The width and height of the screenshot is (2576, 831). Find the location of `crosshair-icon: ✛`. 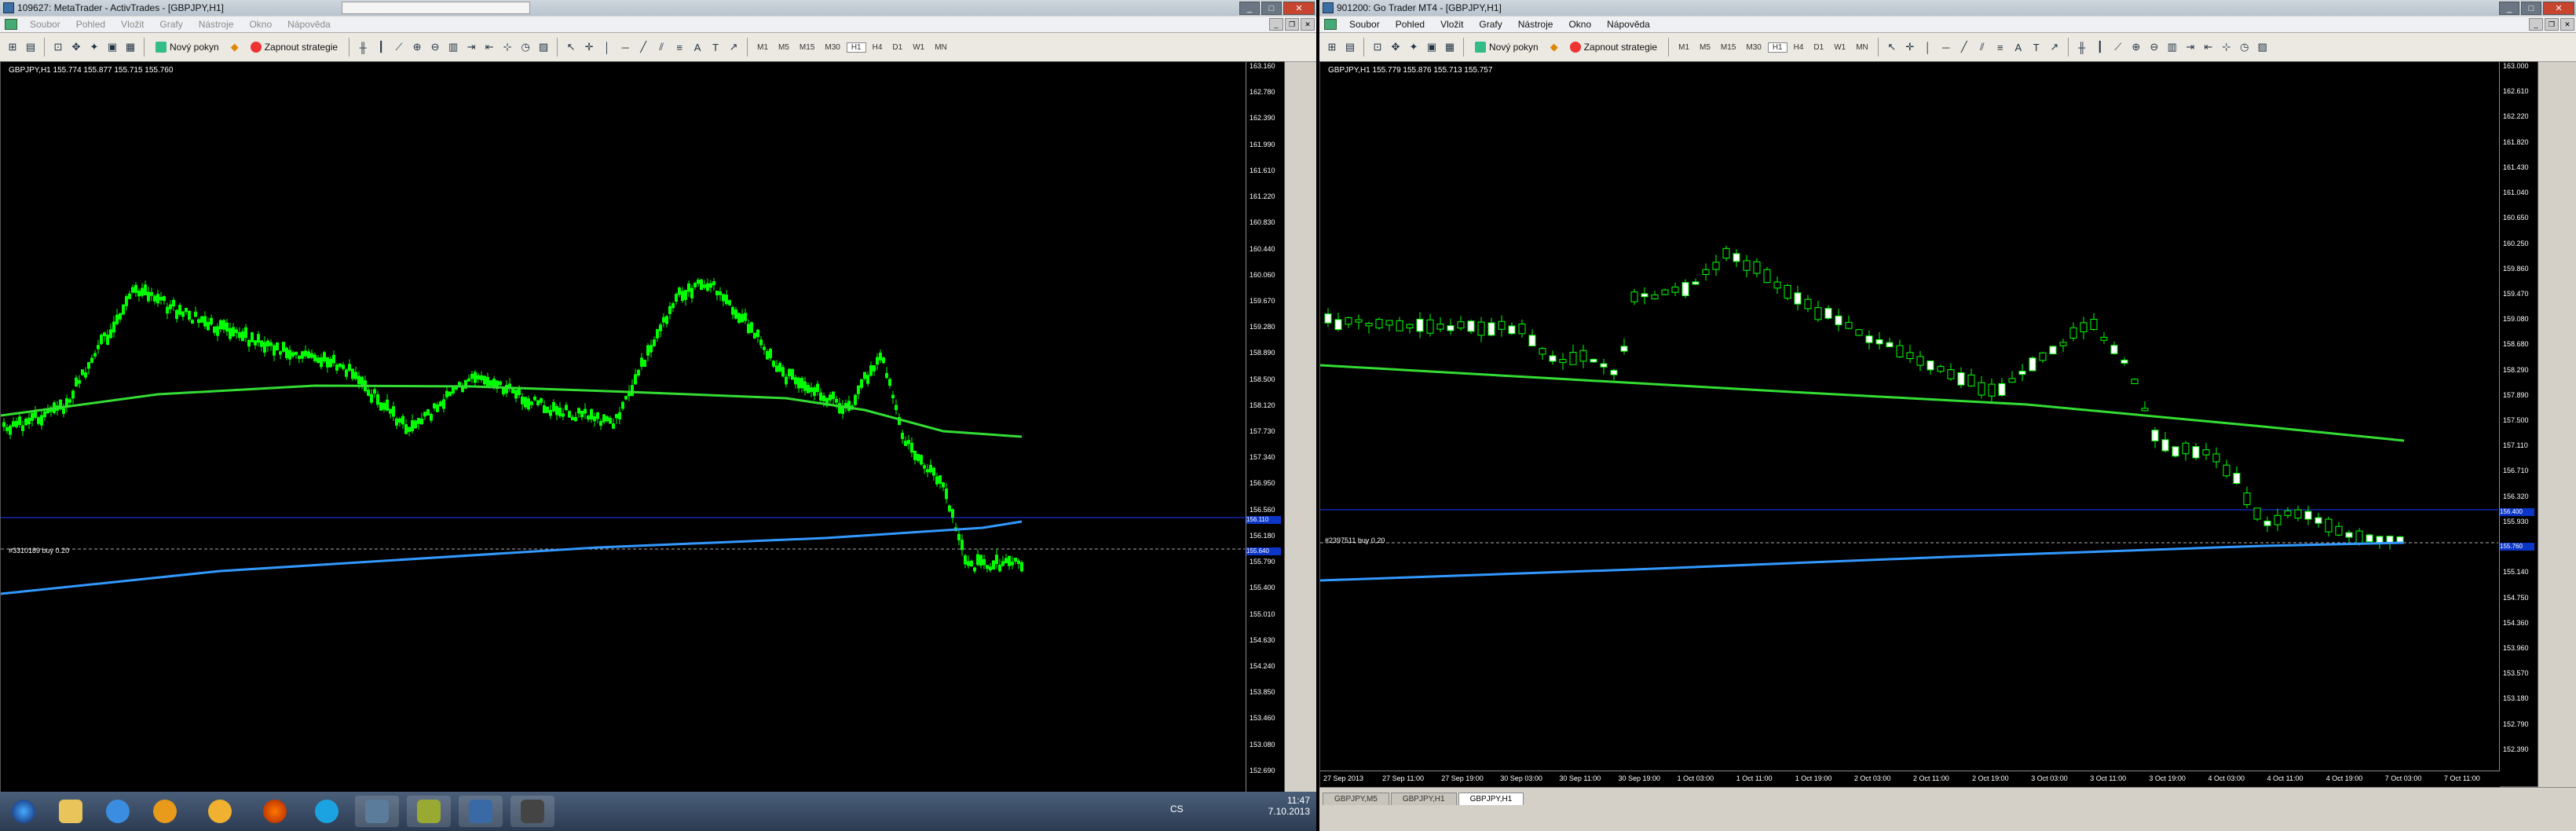

crosshair-icon: ✛ is located at coordinates (589, 47).